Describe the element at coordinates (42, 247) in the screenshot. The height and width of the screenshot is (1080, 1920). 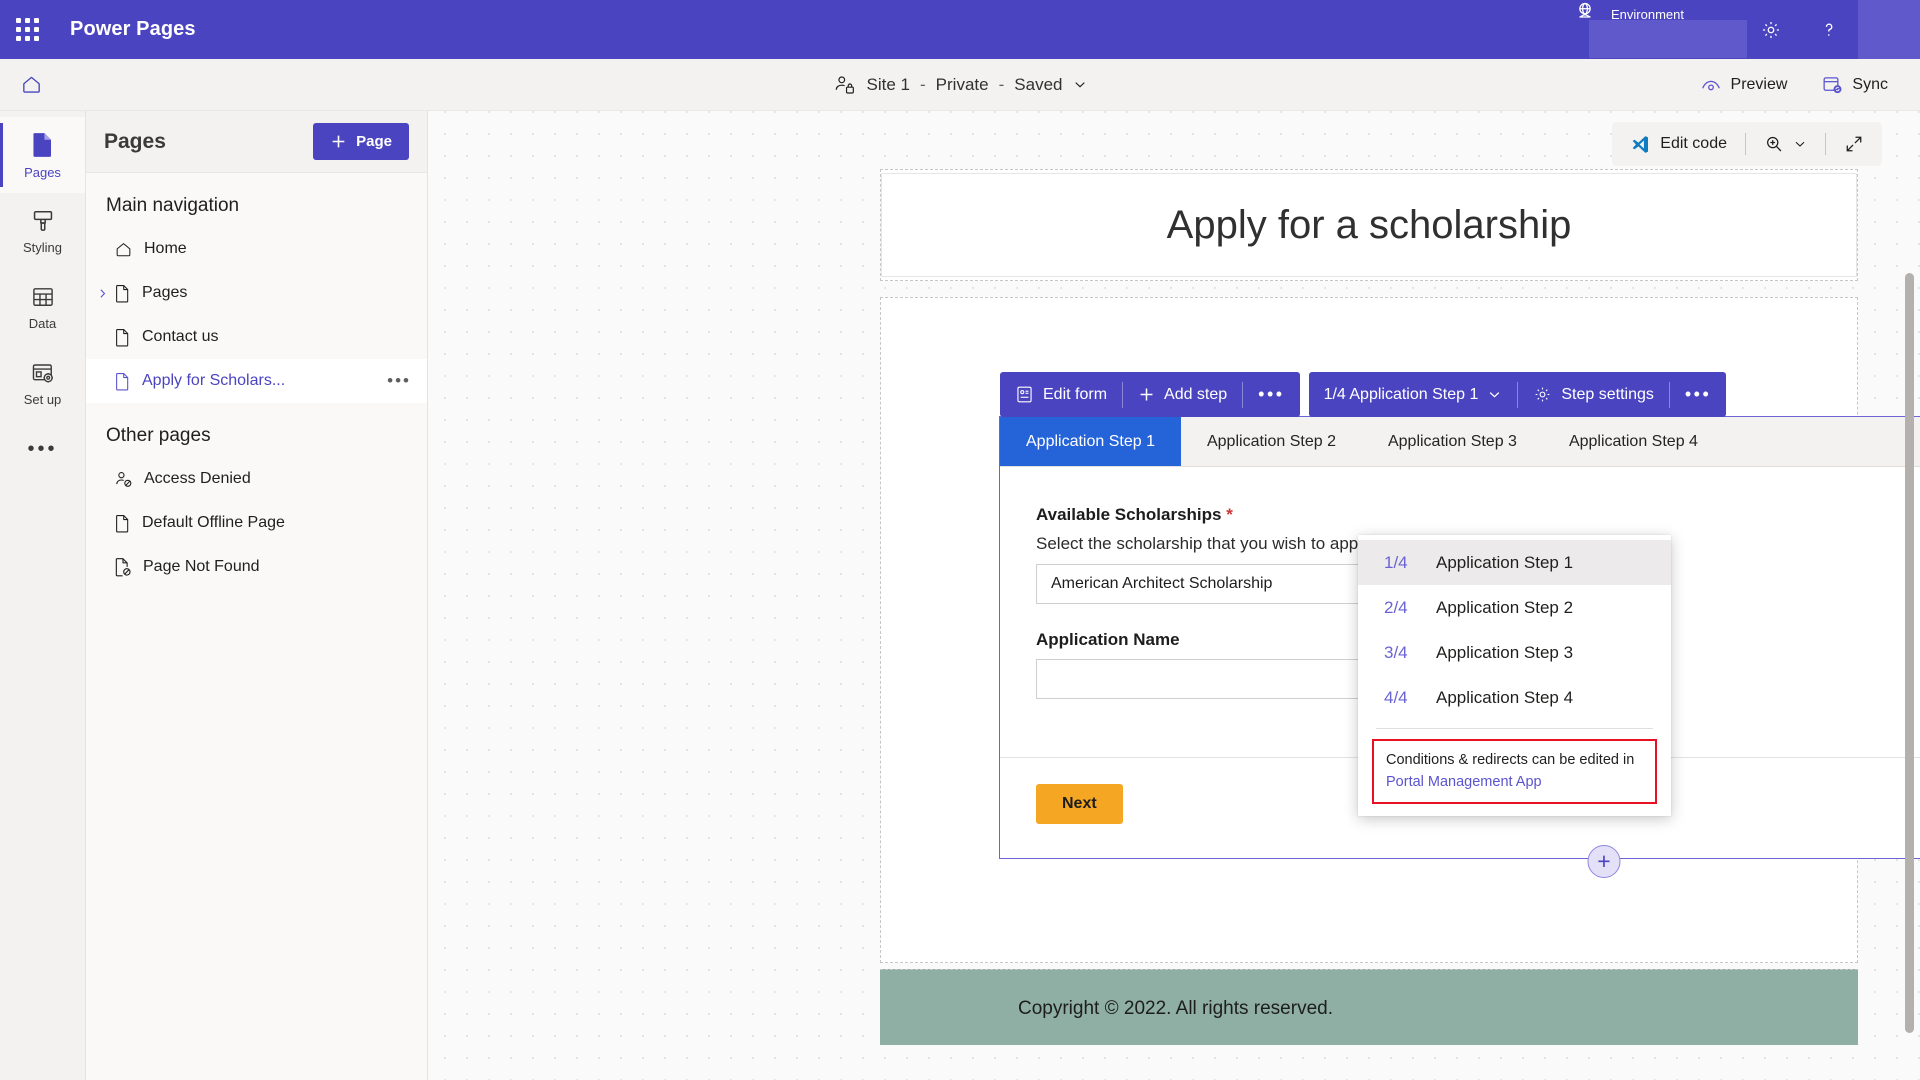
I see `sidebar-item-label: Styling` at that location.